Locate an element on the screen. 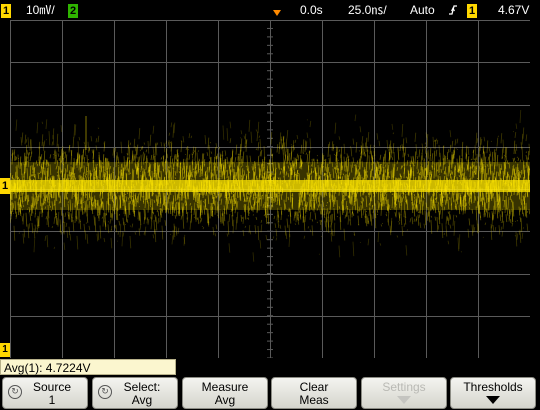 The height and width of the screenshot is (410, 540). settings-softkey-label: Settings is located at coordinates (404, 387).